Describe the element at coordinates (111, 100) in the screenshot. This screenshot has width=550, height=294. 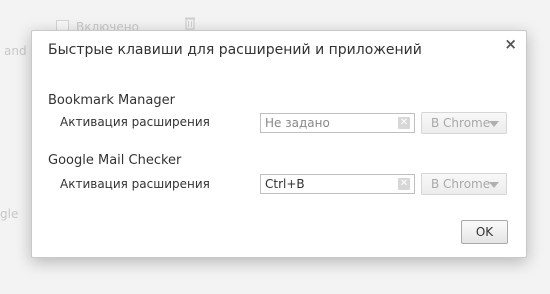
I see `extension-name: Bookmark Manager` at that location.